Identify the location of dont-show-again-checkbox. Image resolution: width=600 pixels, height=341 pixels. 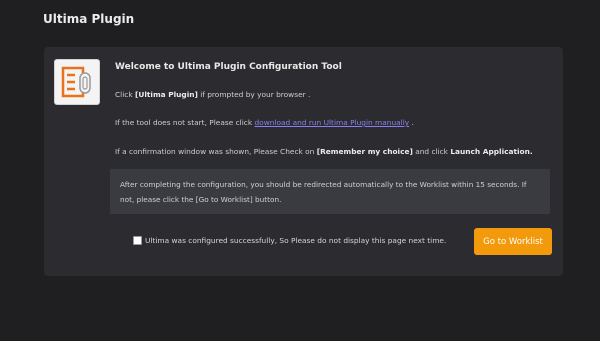
(137, 240).